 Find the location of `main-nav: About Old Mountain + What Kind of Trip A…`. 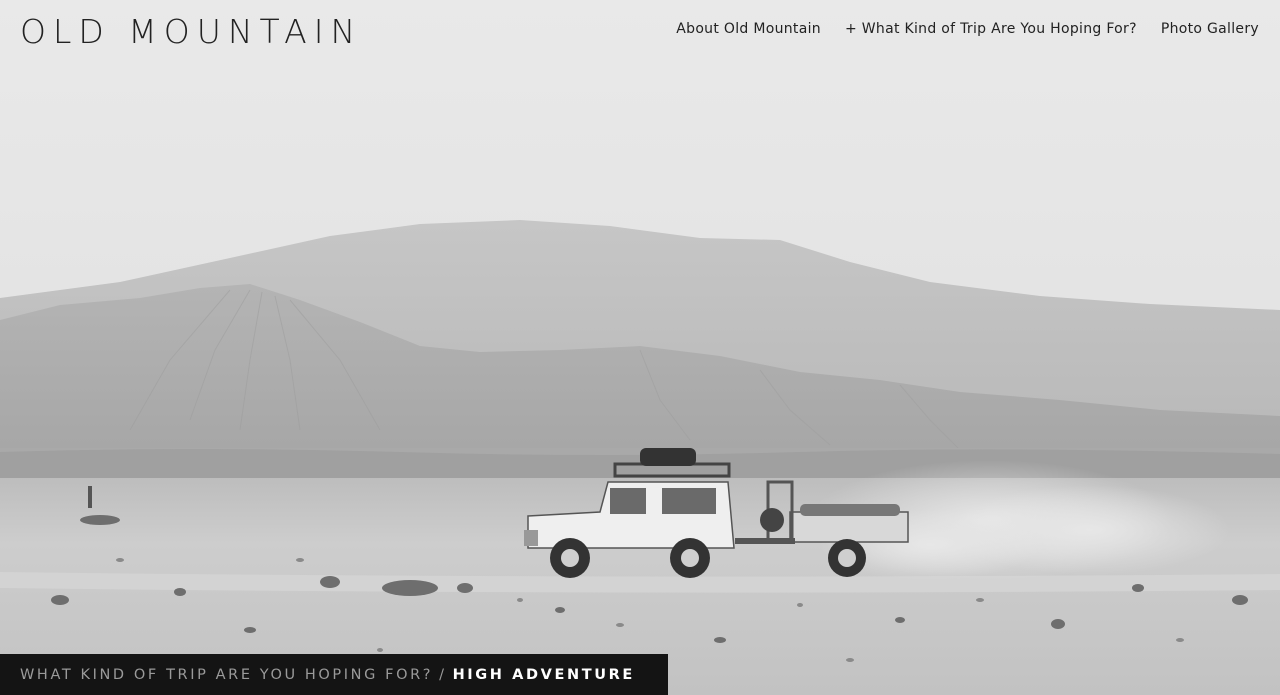

main-nav: About Old Mountain + What Kind of Trip A… is located at coordinates (967, 29).